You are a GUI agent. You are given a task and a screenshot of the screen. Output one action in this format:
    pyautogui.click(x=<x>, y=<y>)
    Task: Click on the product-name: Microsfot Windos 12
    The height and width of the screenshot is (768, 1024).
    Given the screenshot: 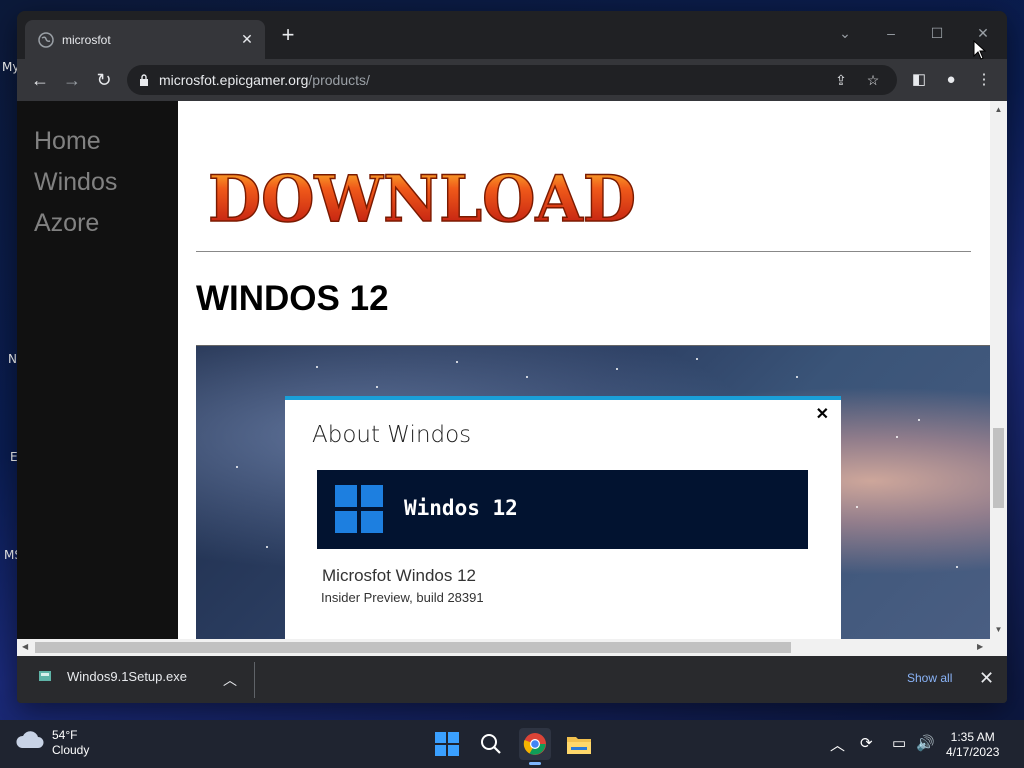 What is the action you would take?
    pyautogui.click(x=399, y=575)
    